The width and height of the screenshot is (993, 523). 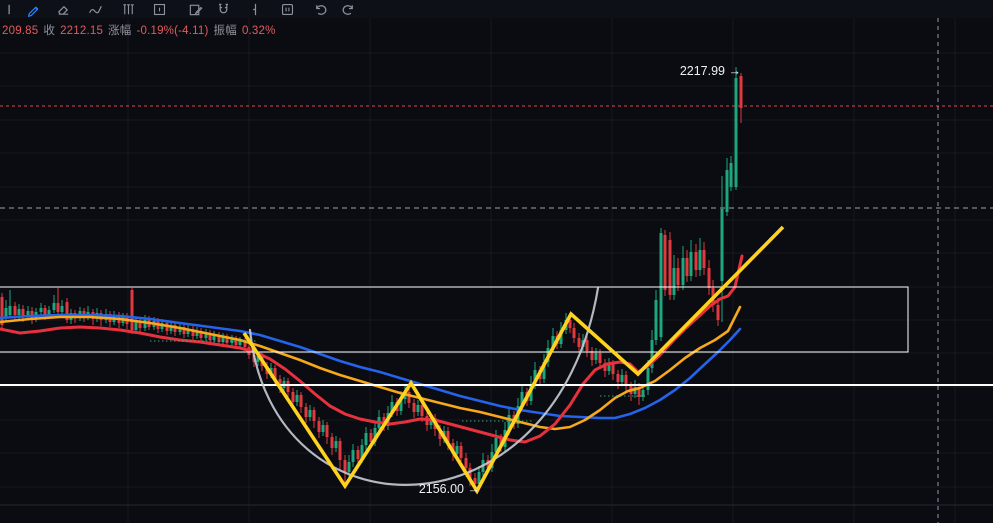 I want to click on text-note-tool, so click(x=159, y=9).